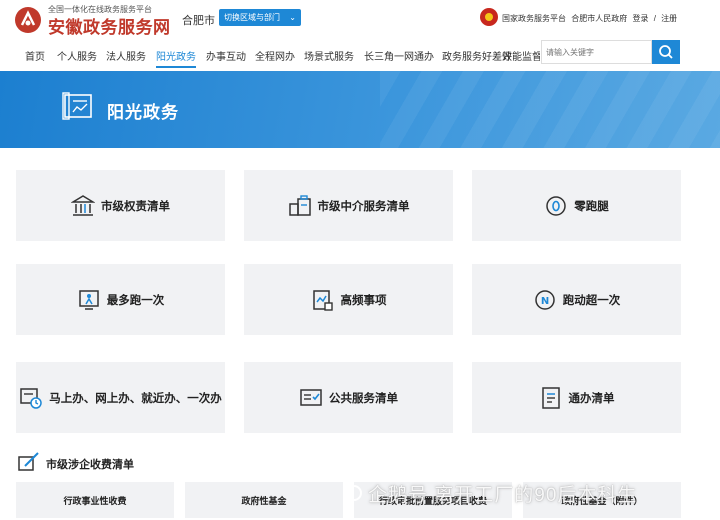  I want to click on top-links: 国家政务服务平台 合肥市人民政府 登录 / 注册, so click(591, 18).